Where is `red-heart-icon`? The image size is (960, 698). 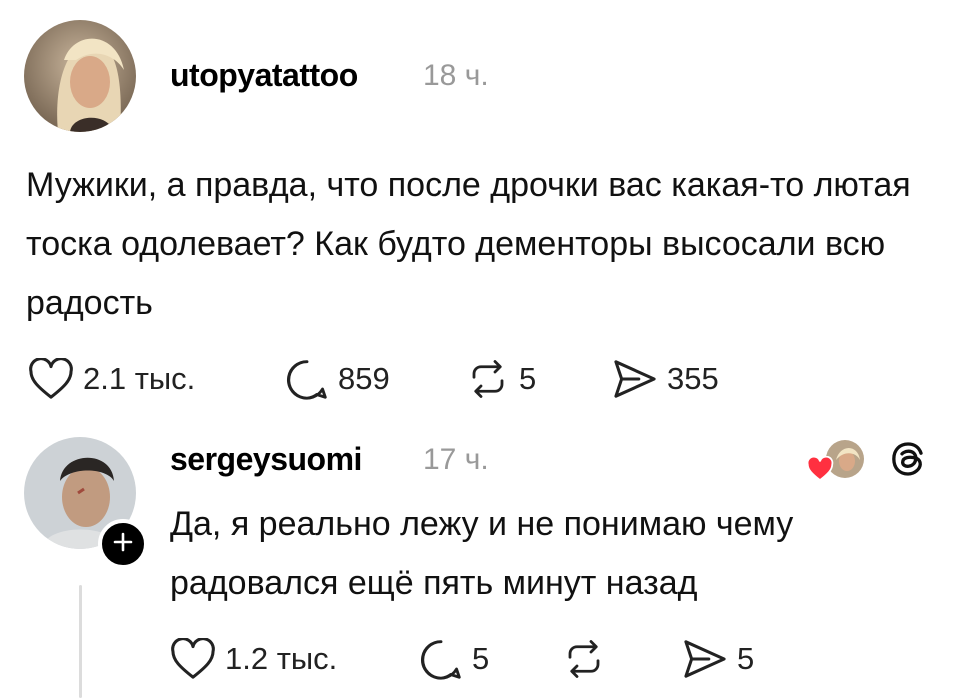 red-heart-icon is located at coordinates (820, 471).